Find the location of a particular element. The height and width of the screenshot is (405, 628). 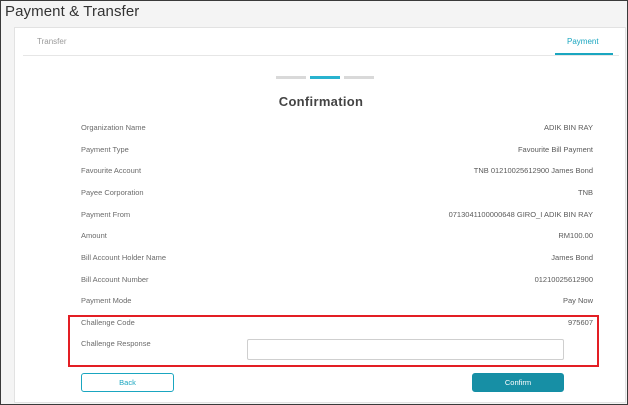

detail-label: Bill Account Holder Name is located at coordinates (124, 257).